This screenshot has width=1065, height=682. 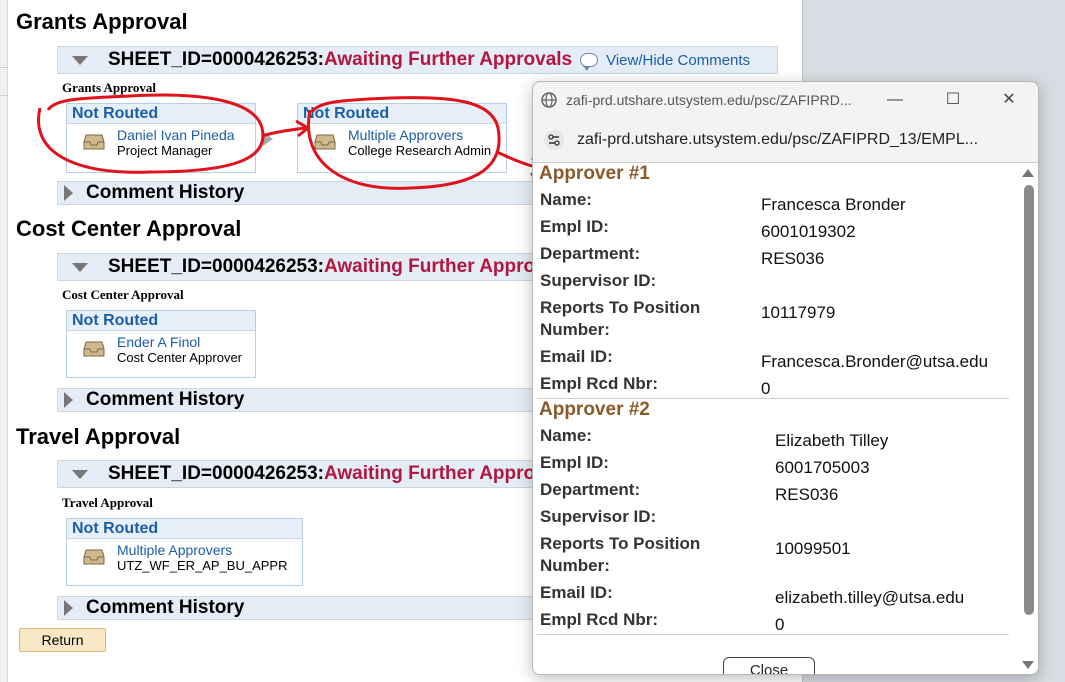 What do you see at coordinates (822, 467) in the screenshot?
I see `empl-id-value: 6001705003` at bounding box center [822, 467].